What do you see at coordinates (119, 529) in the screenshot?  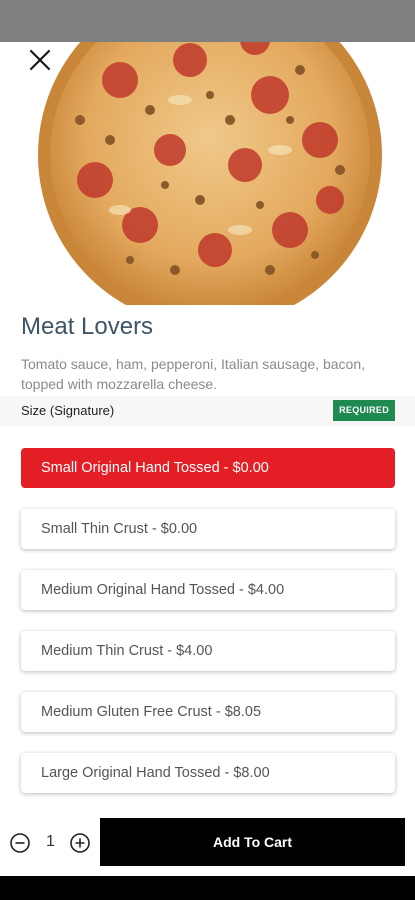 I see `size-option-label: Small Thin Crust - $0.00` at bounding box center [119, 529].